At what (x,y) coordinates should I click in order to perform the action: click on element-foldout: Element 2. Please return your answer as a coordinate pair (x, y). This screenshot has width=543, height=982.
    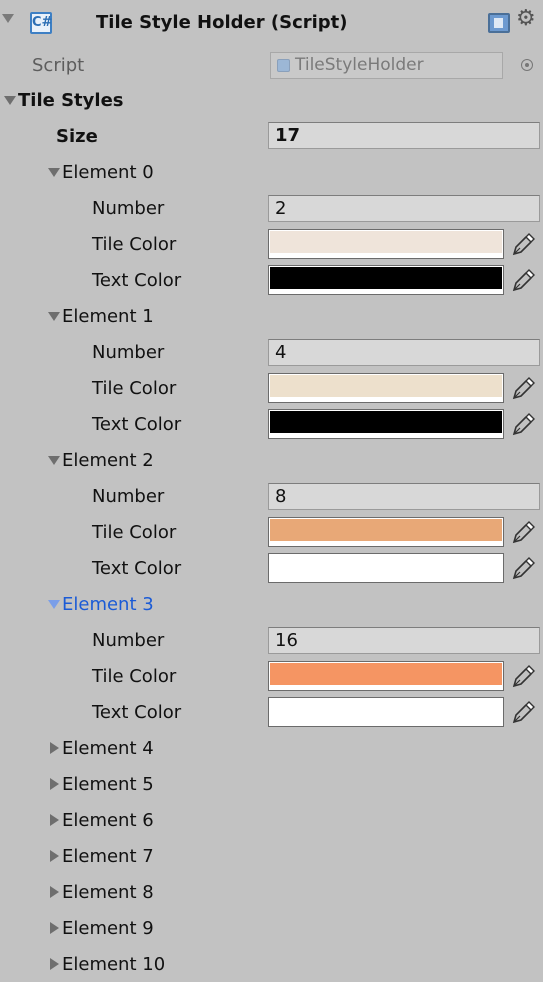
    Looking at the image, I should click on (271, 460).